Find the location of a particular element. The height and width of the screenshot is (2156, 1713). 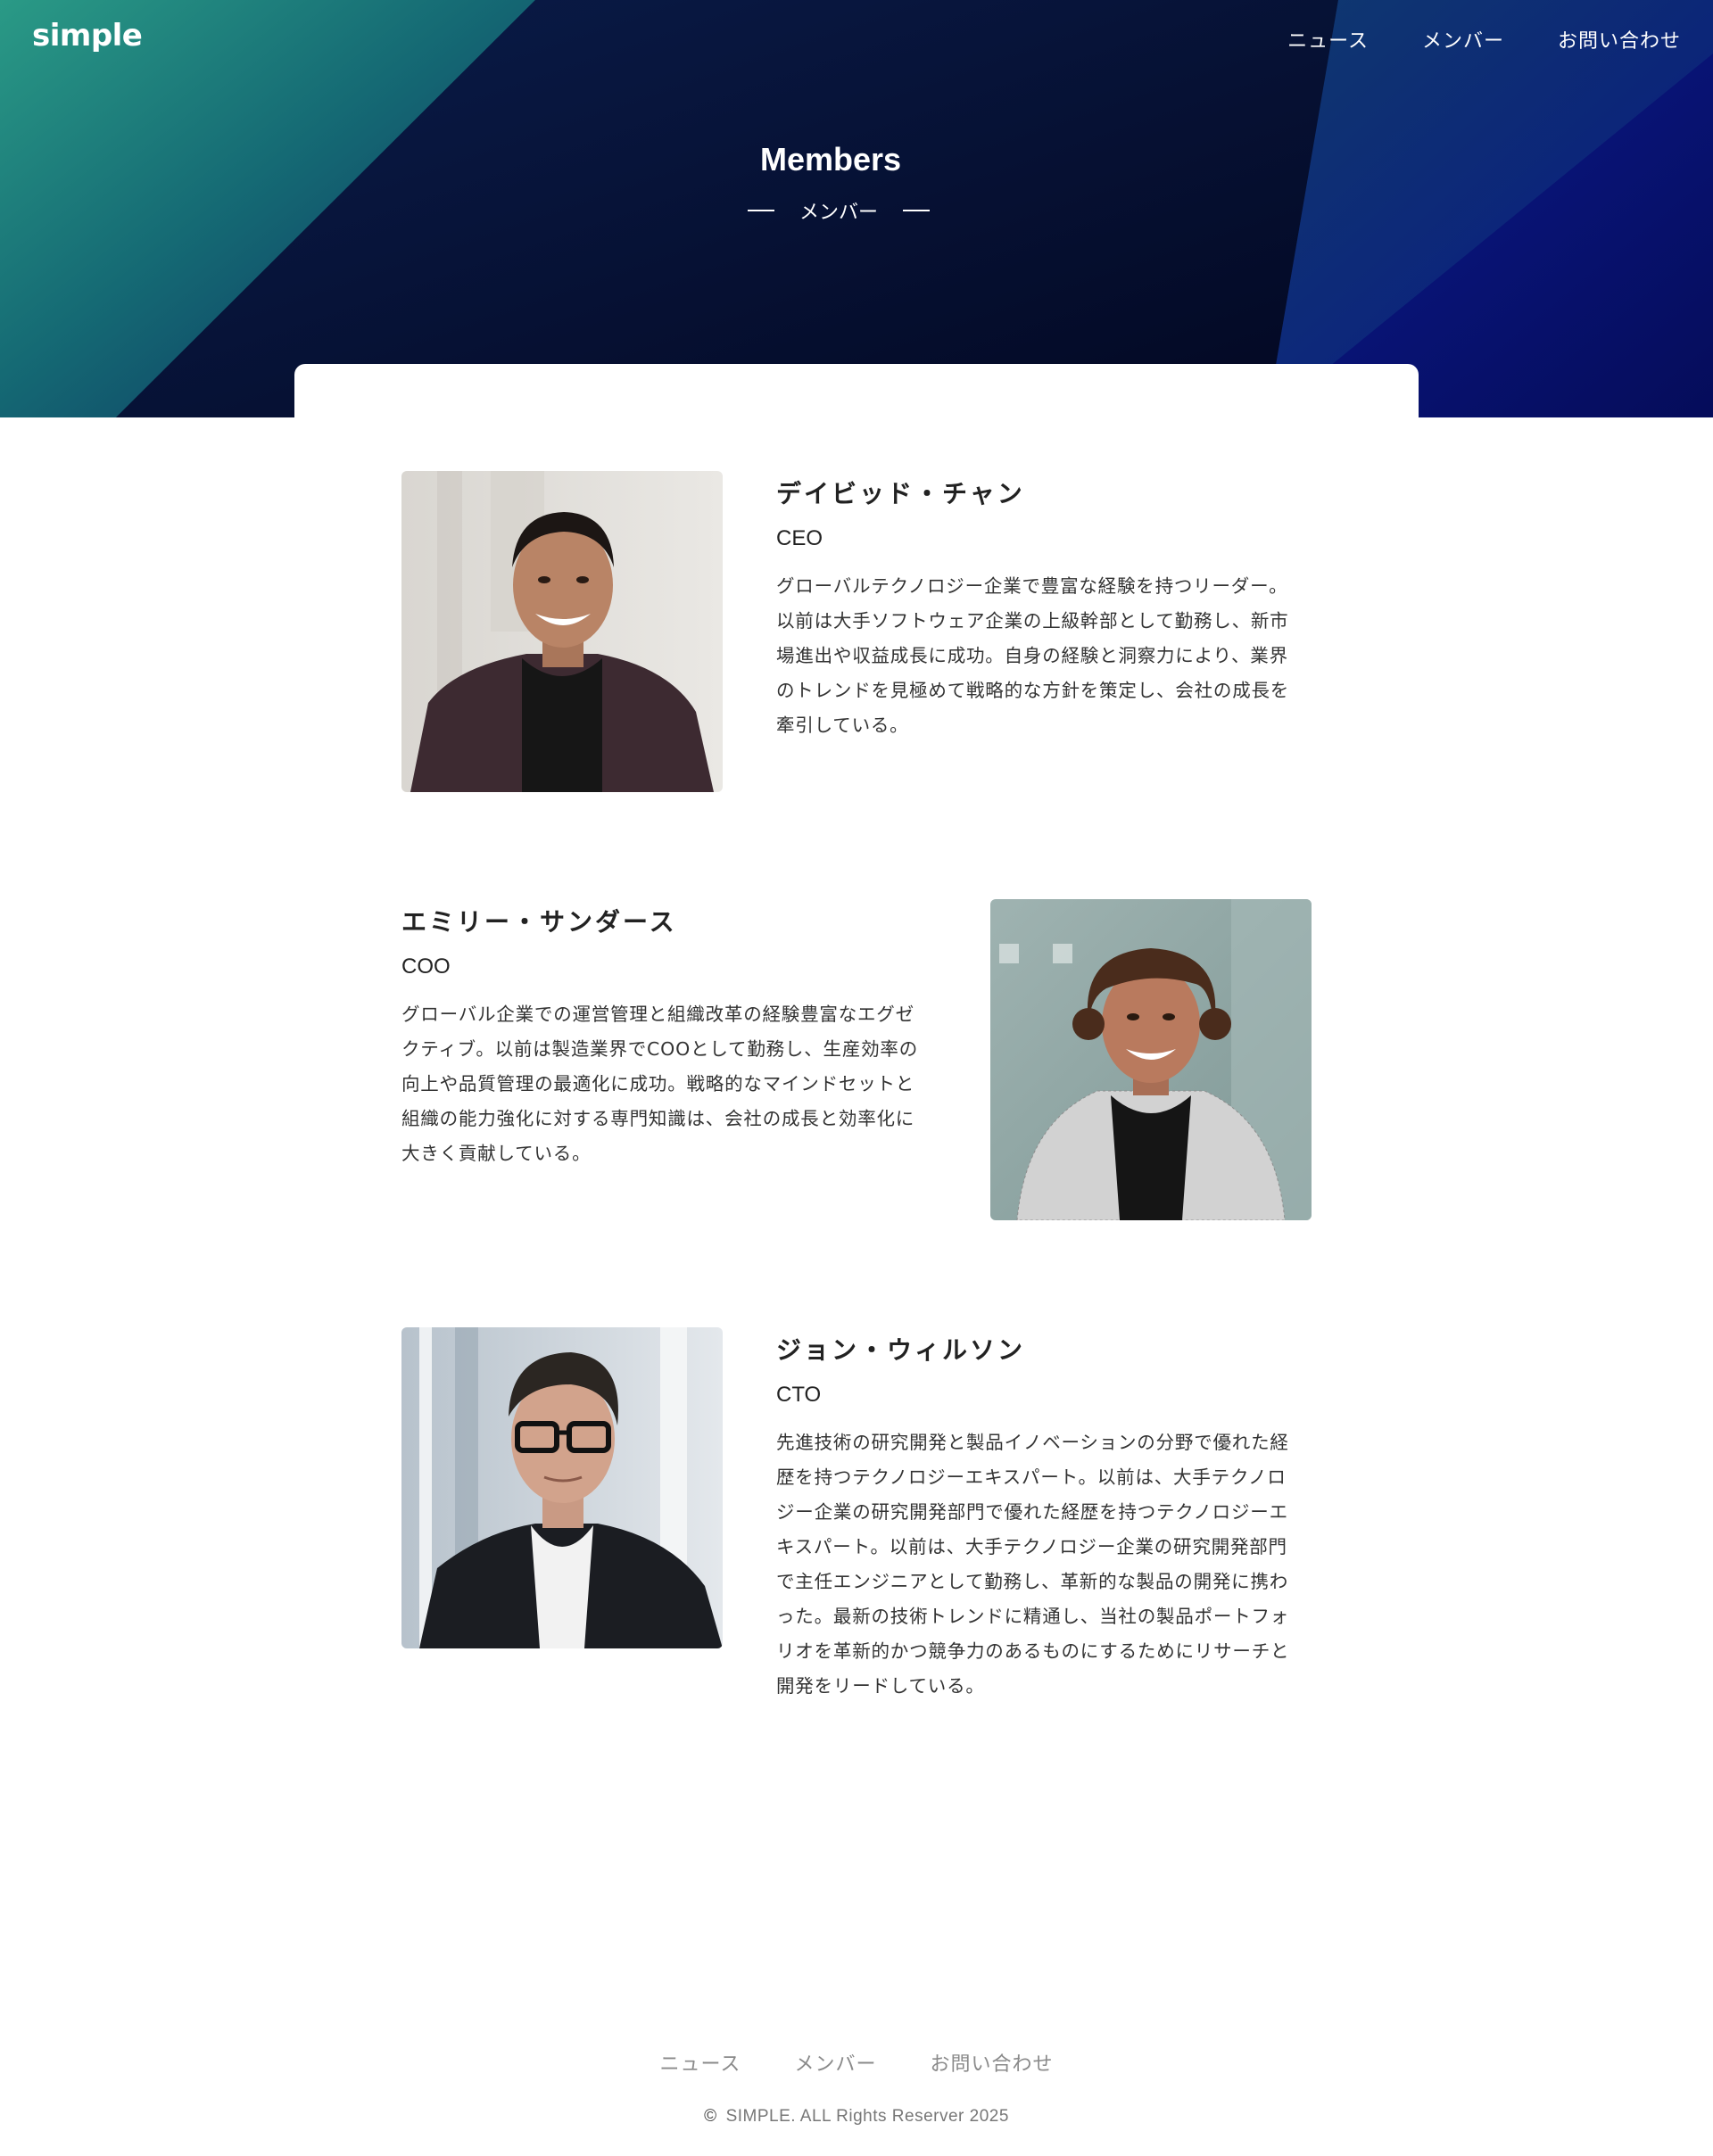

member-name: エミリー・サンダース is located at coordinates (539, 922).